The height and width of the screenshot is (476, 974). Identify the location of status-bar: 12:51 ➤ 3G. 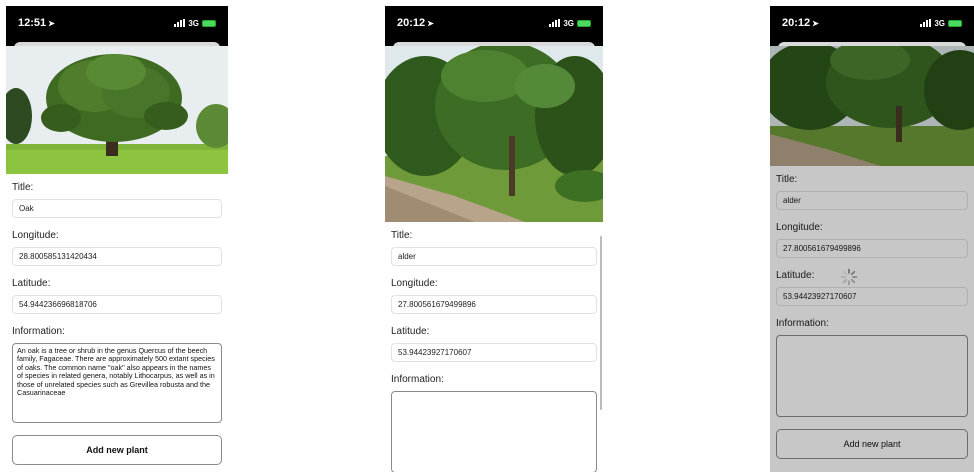
(117, 23).